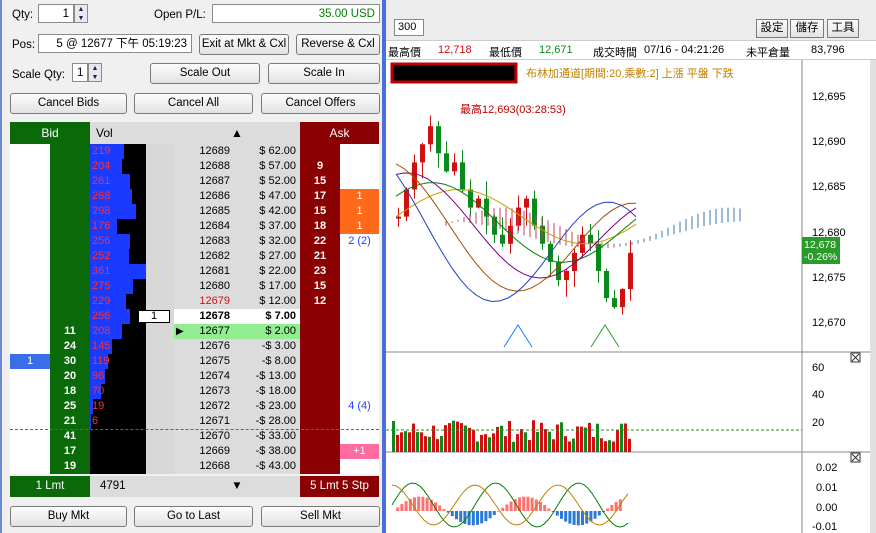  What do you see at coordinates (320, 196) in the screenshot?
I see `ask-cell: 17` at bounding box center [320, 196].